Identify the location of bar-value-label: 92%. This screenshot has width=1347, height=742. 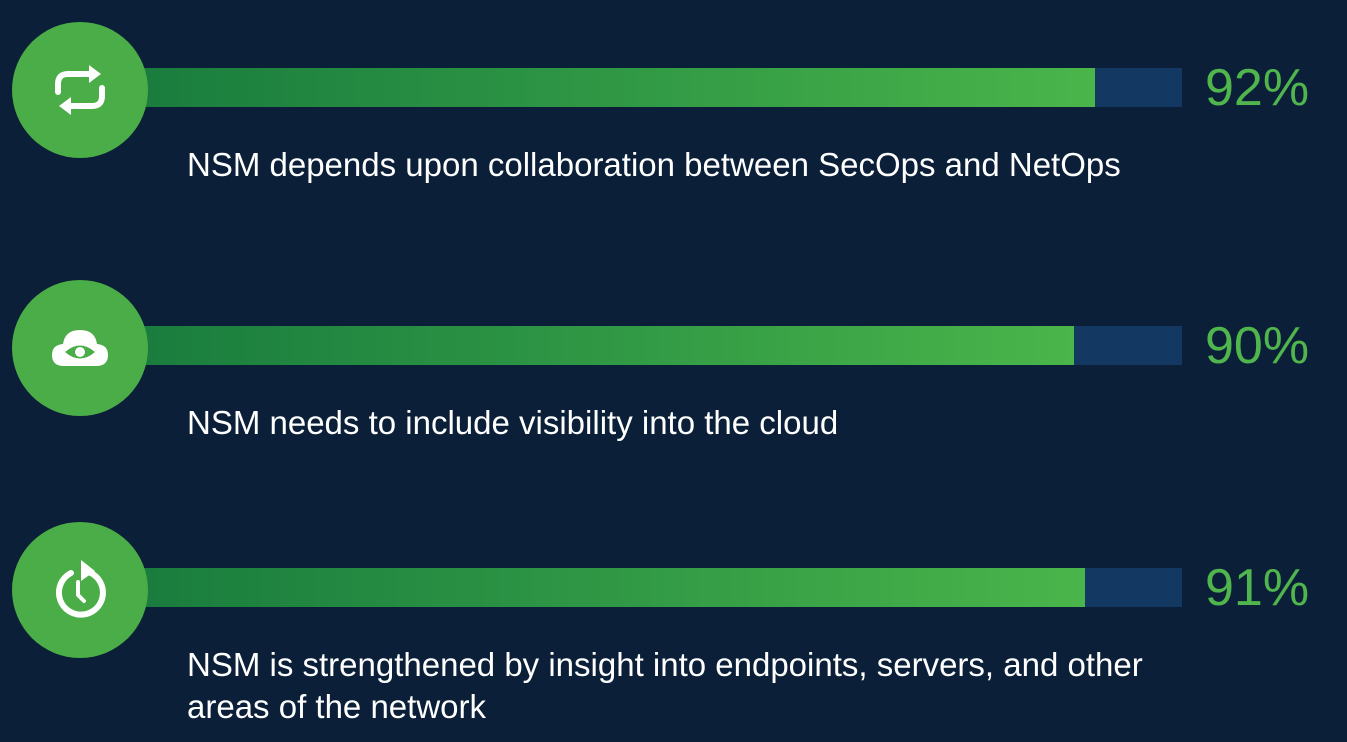
(1257, 88).